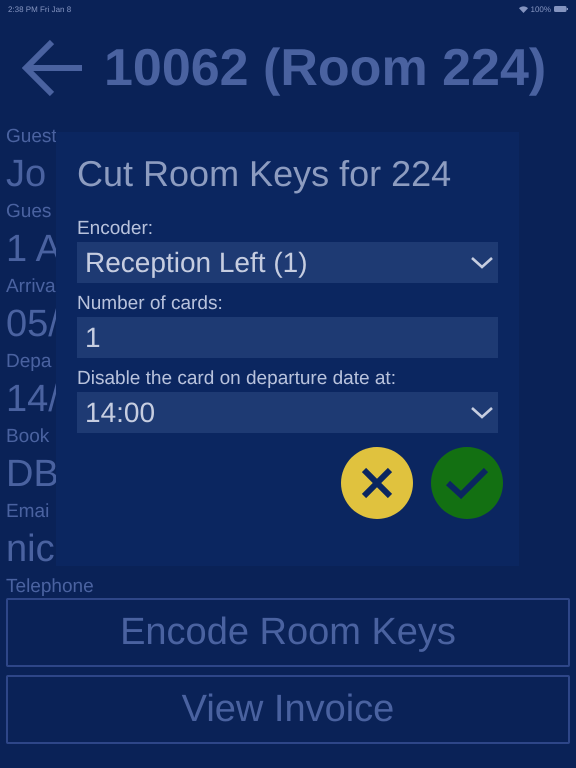 The width and height of the screenshot is (576, 768). I want to click on input-field: 1, so click(287, 337).